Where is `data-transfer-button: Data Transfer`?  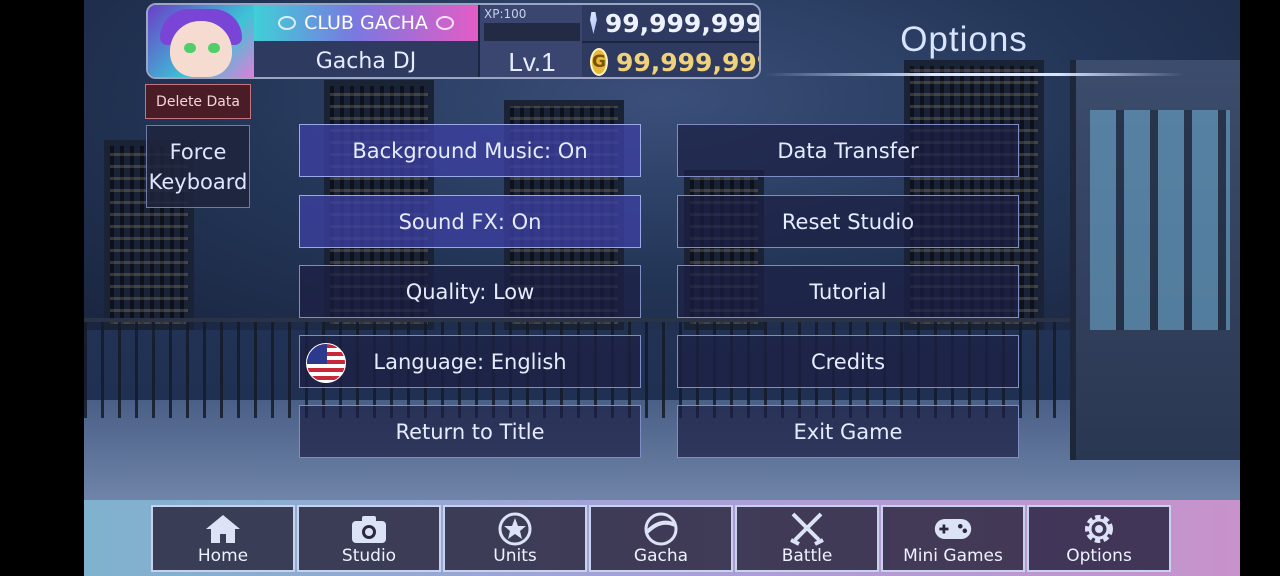 data-transfer-button: Data Transfer is located at coordinates (848, 150).